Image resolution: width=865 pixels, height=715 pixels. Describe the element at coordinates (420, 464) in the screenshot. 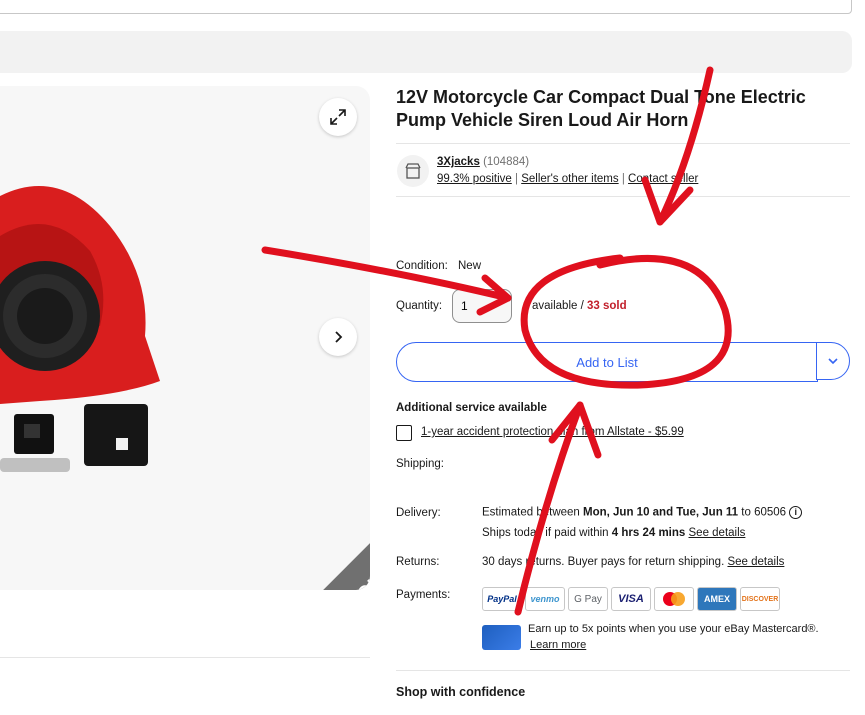

I see `shipping-label: Shipping:` at that location.